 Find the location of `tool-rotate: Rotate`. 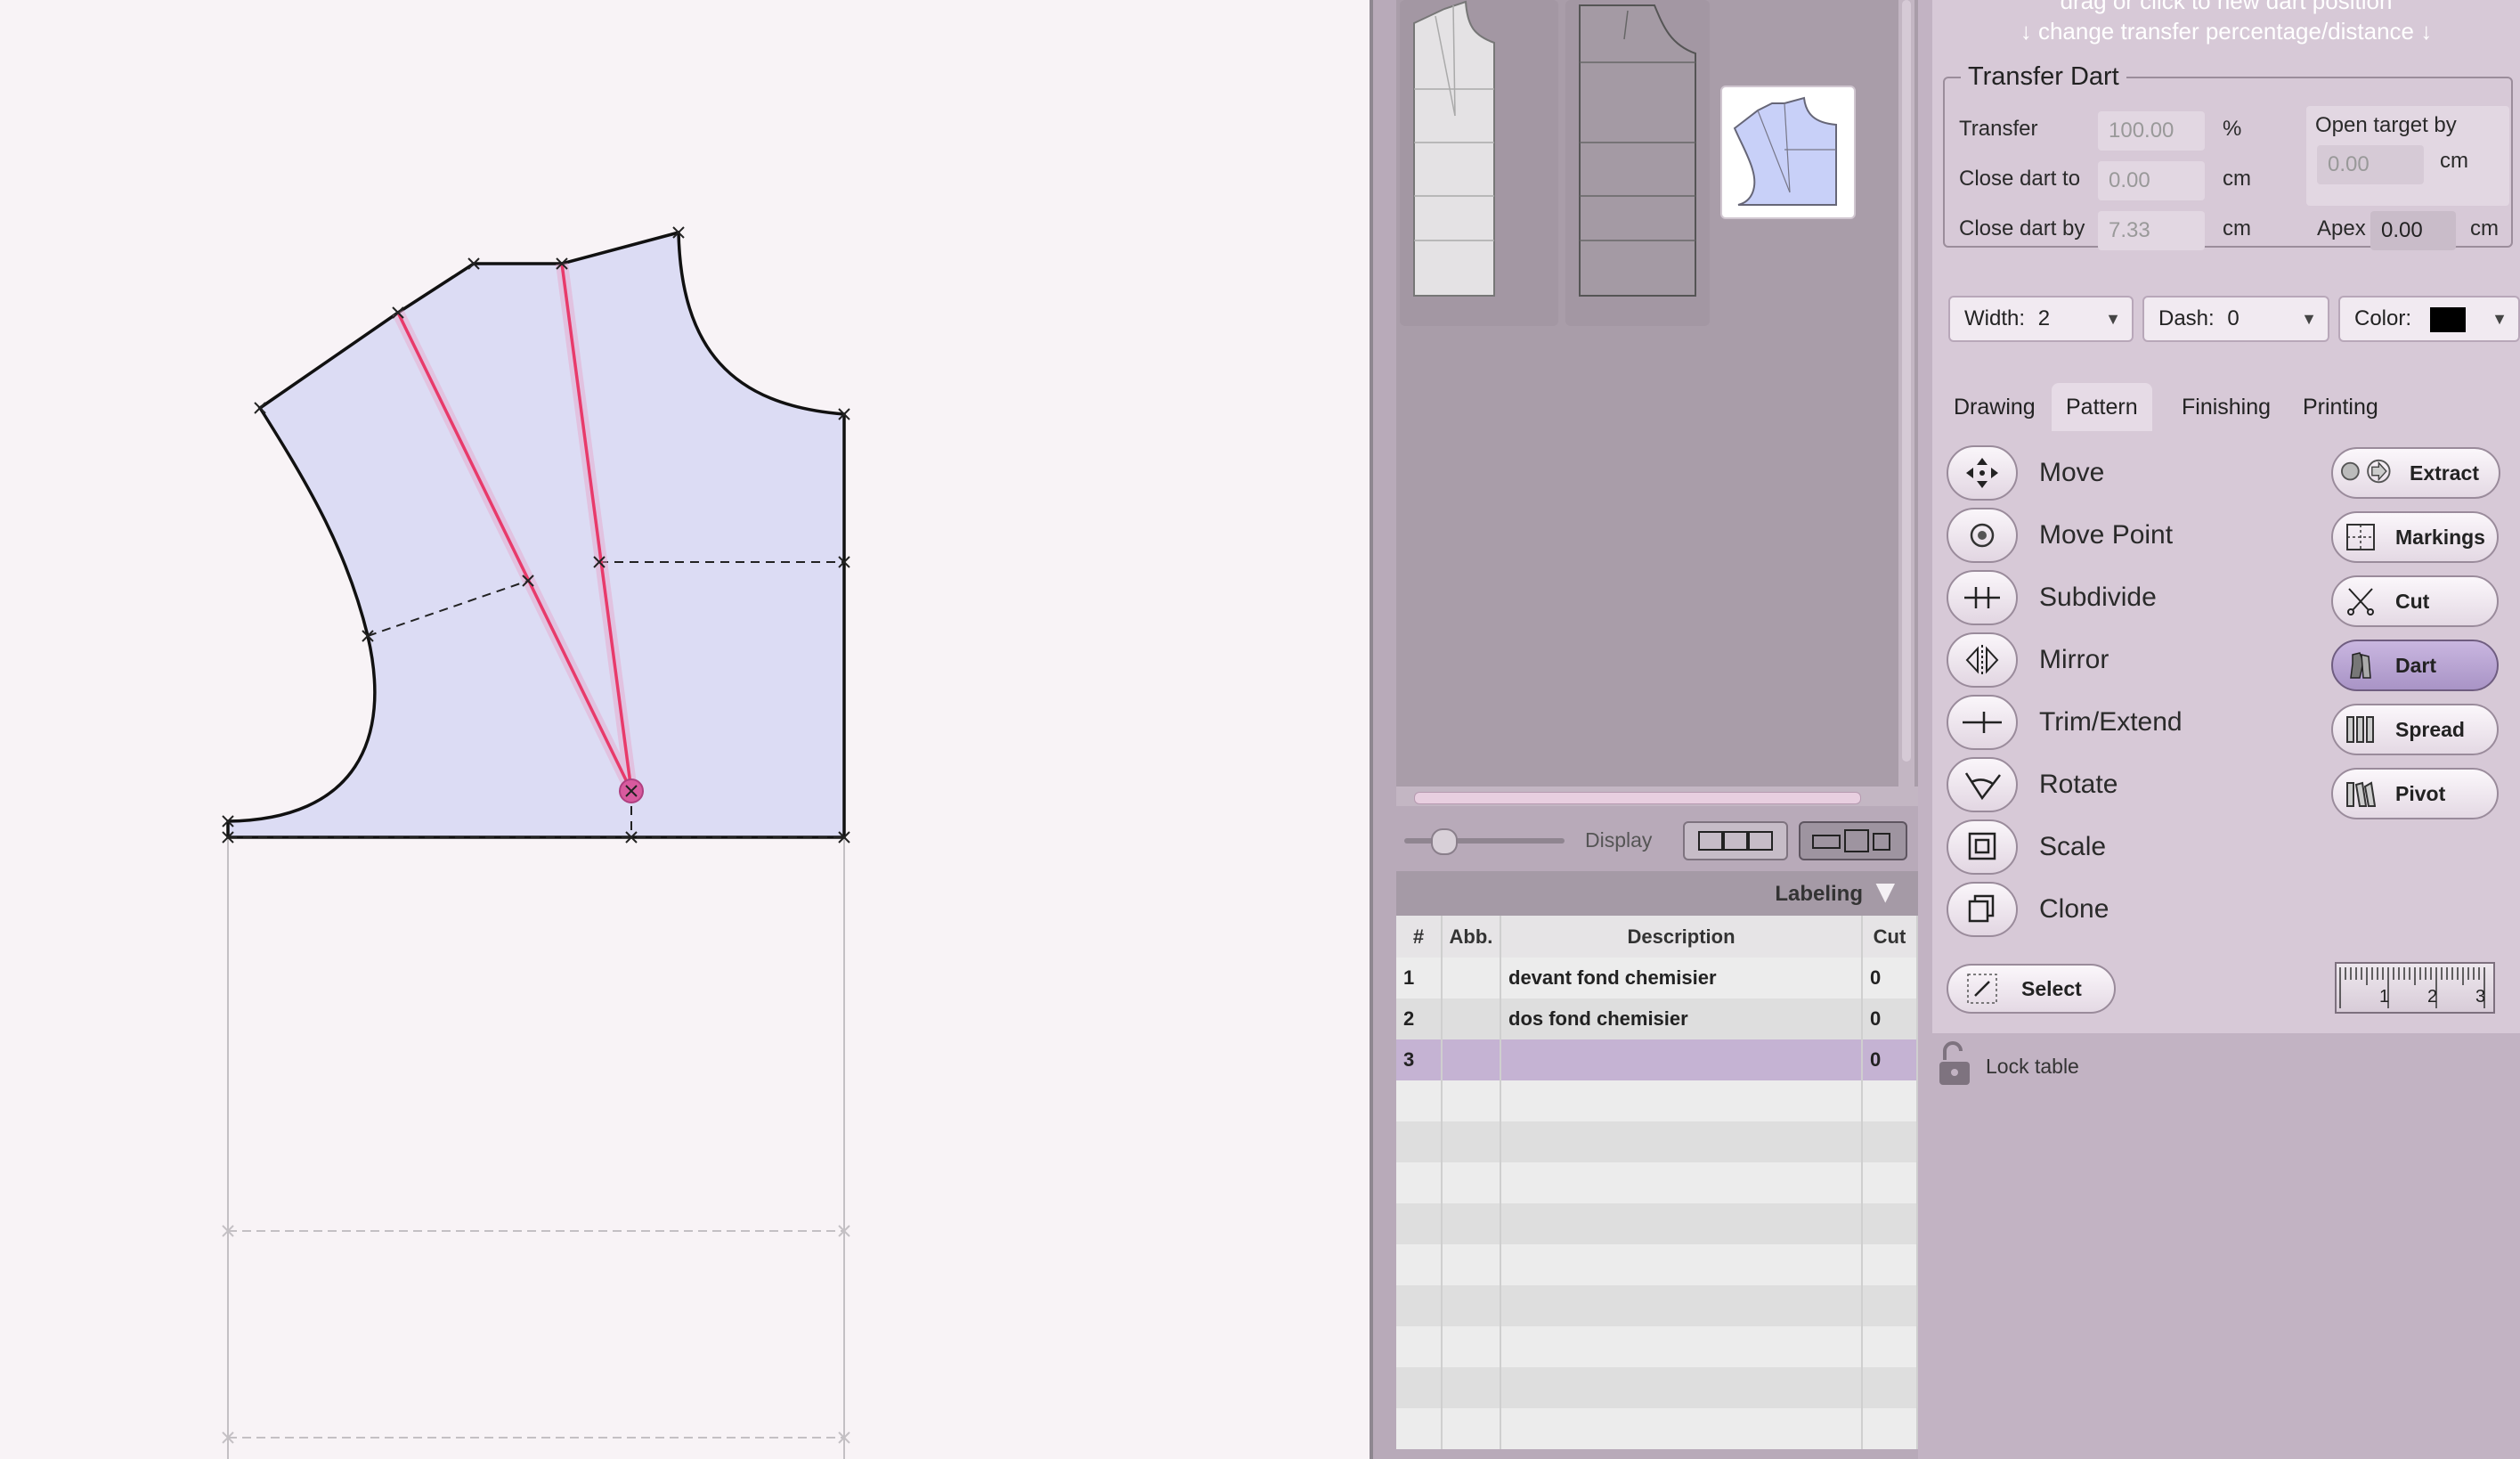

tool-rotate: Rotate is located at coordinates (2125, 785).